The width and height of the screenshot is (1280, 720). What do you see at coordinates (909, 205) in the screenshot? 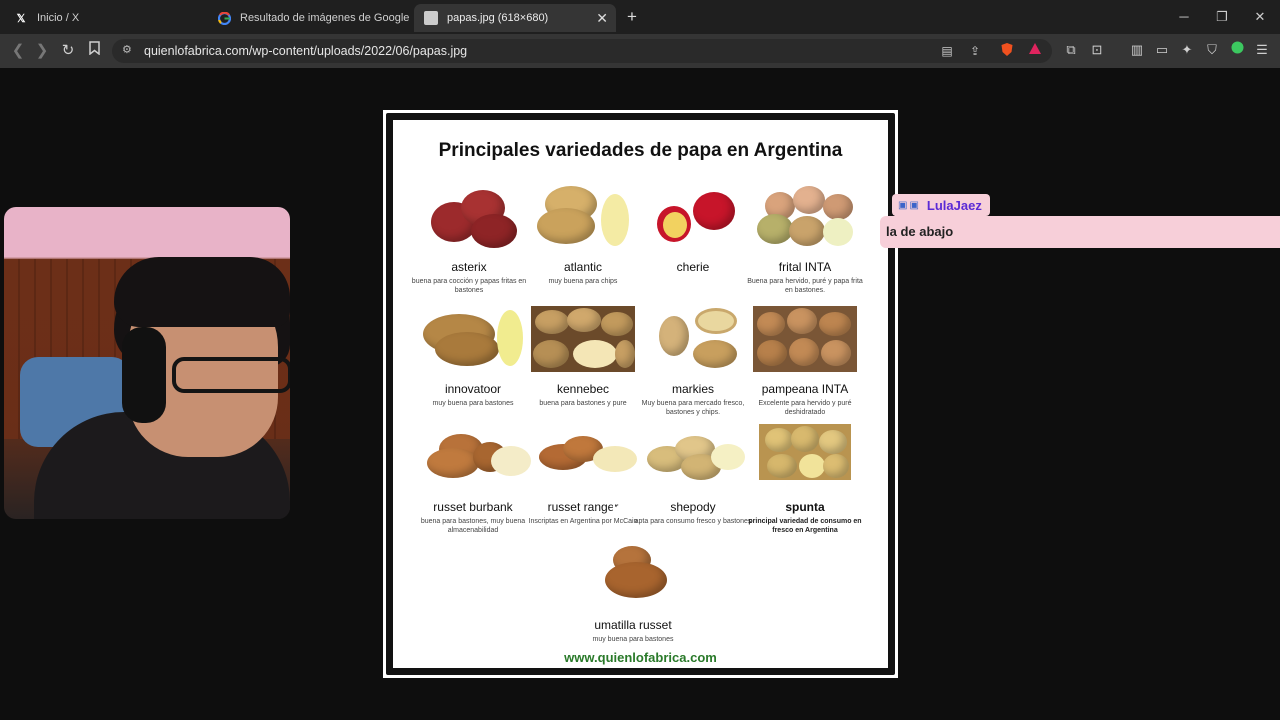
I see `chat-badge-icons: ▣▣` at bounding box center [909, 205].